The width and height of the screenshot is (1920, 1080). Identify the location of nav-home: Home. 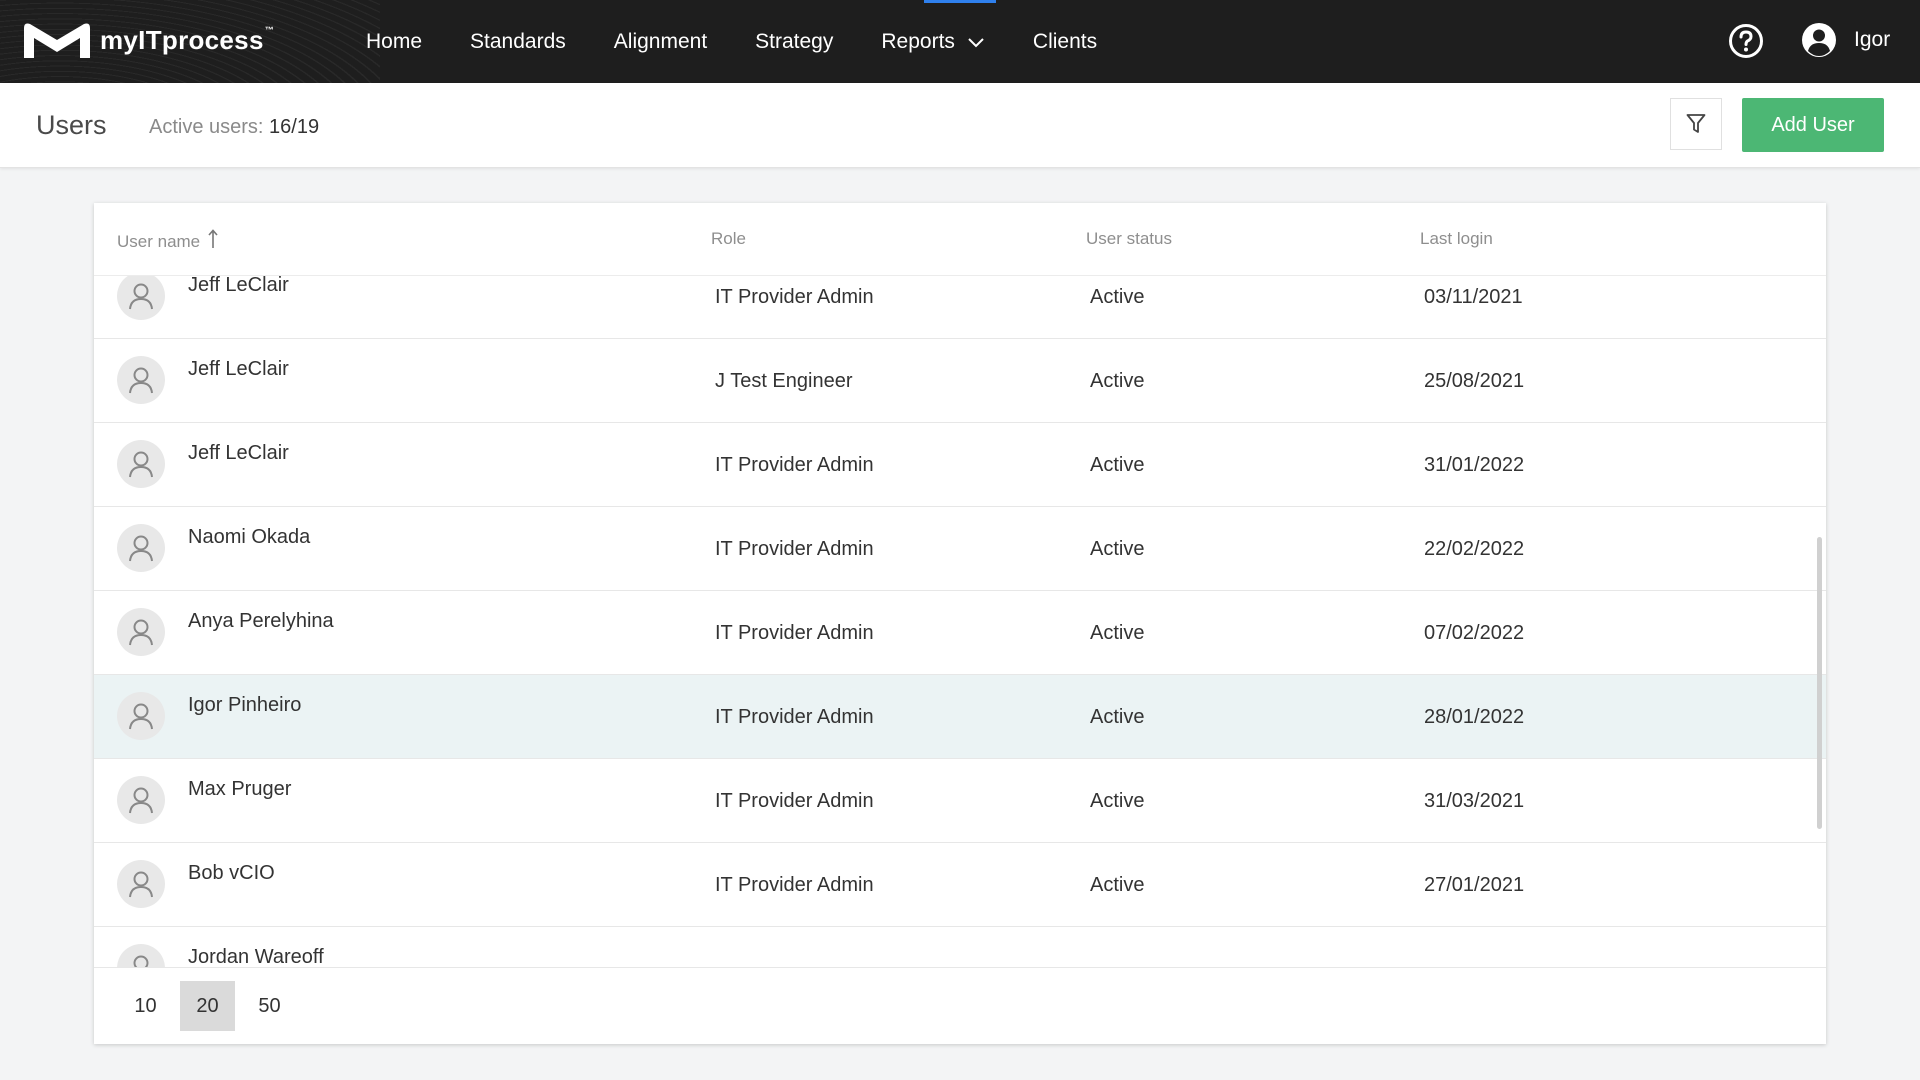
(394, 42).